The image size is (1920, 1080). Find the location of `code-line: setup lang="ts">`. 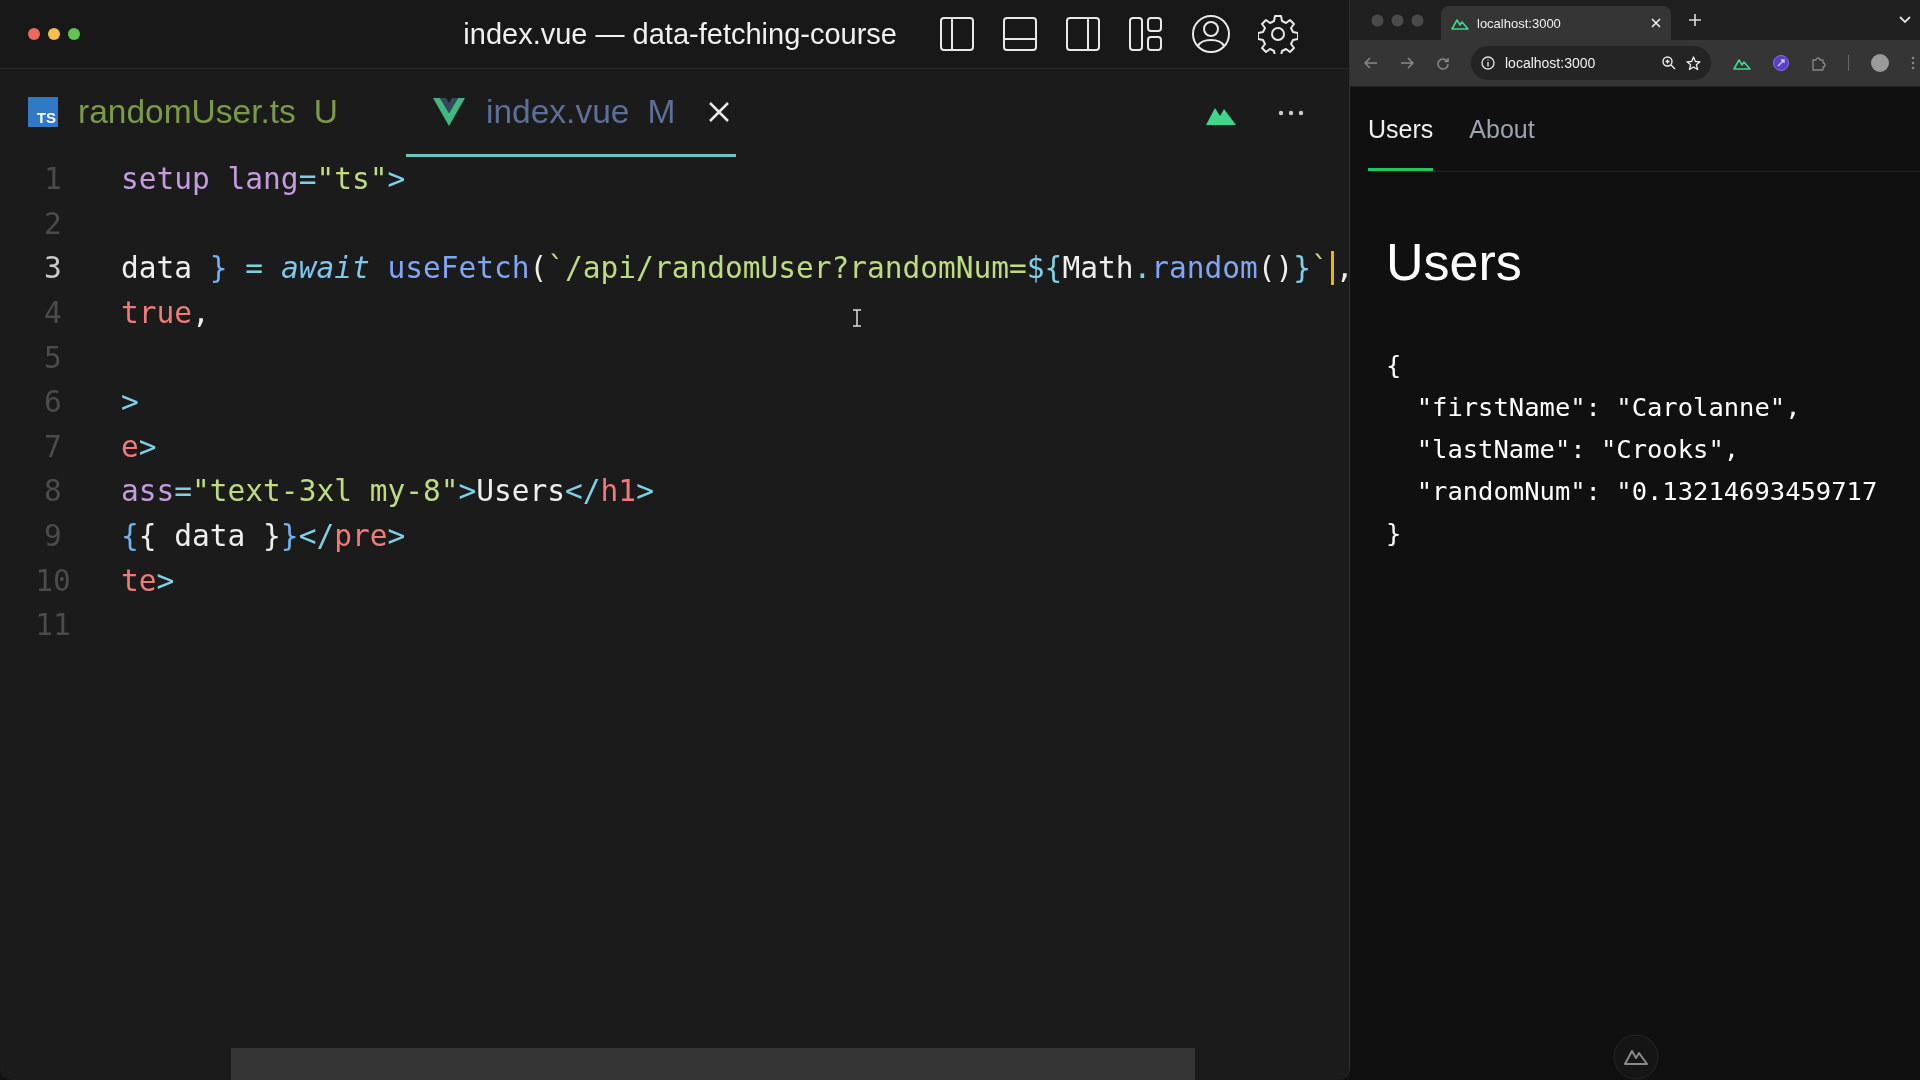

code-line: setup lang="ts"> is located at coordinates (263, 179).